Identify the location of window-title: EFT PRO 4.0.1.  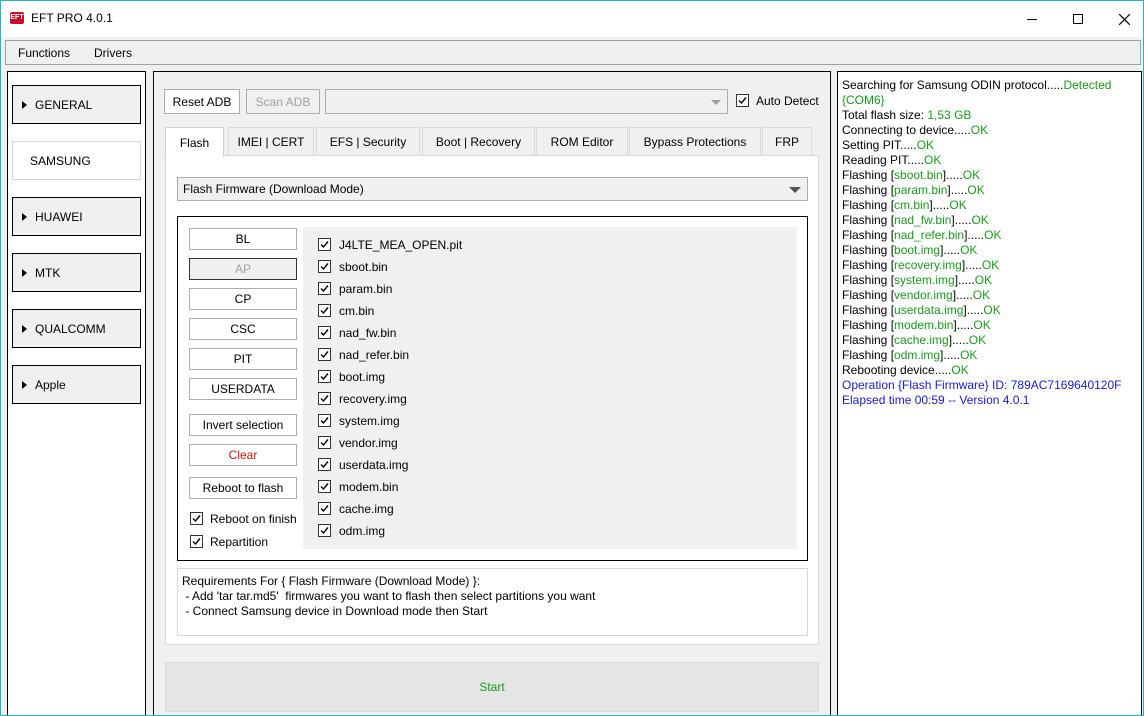
(72, 18).